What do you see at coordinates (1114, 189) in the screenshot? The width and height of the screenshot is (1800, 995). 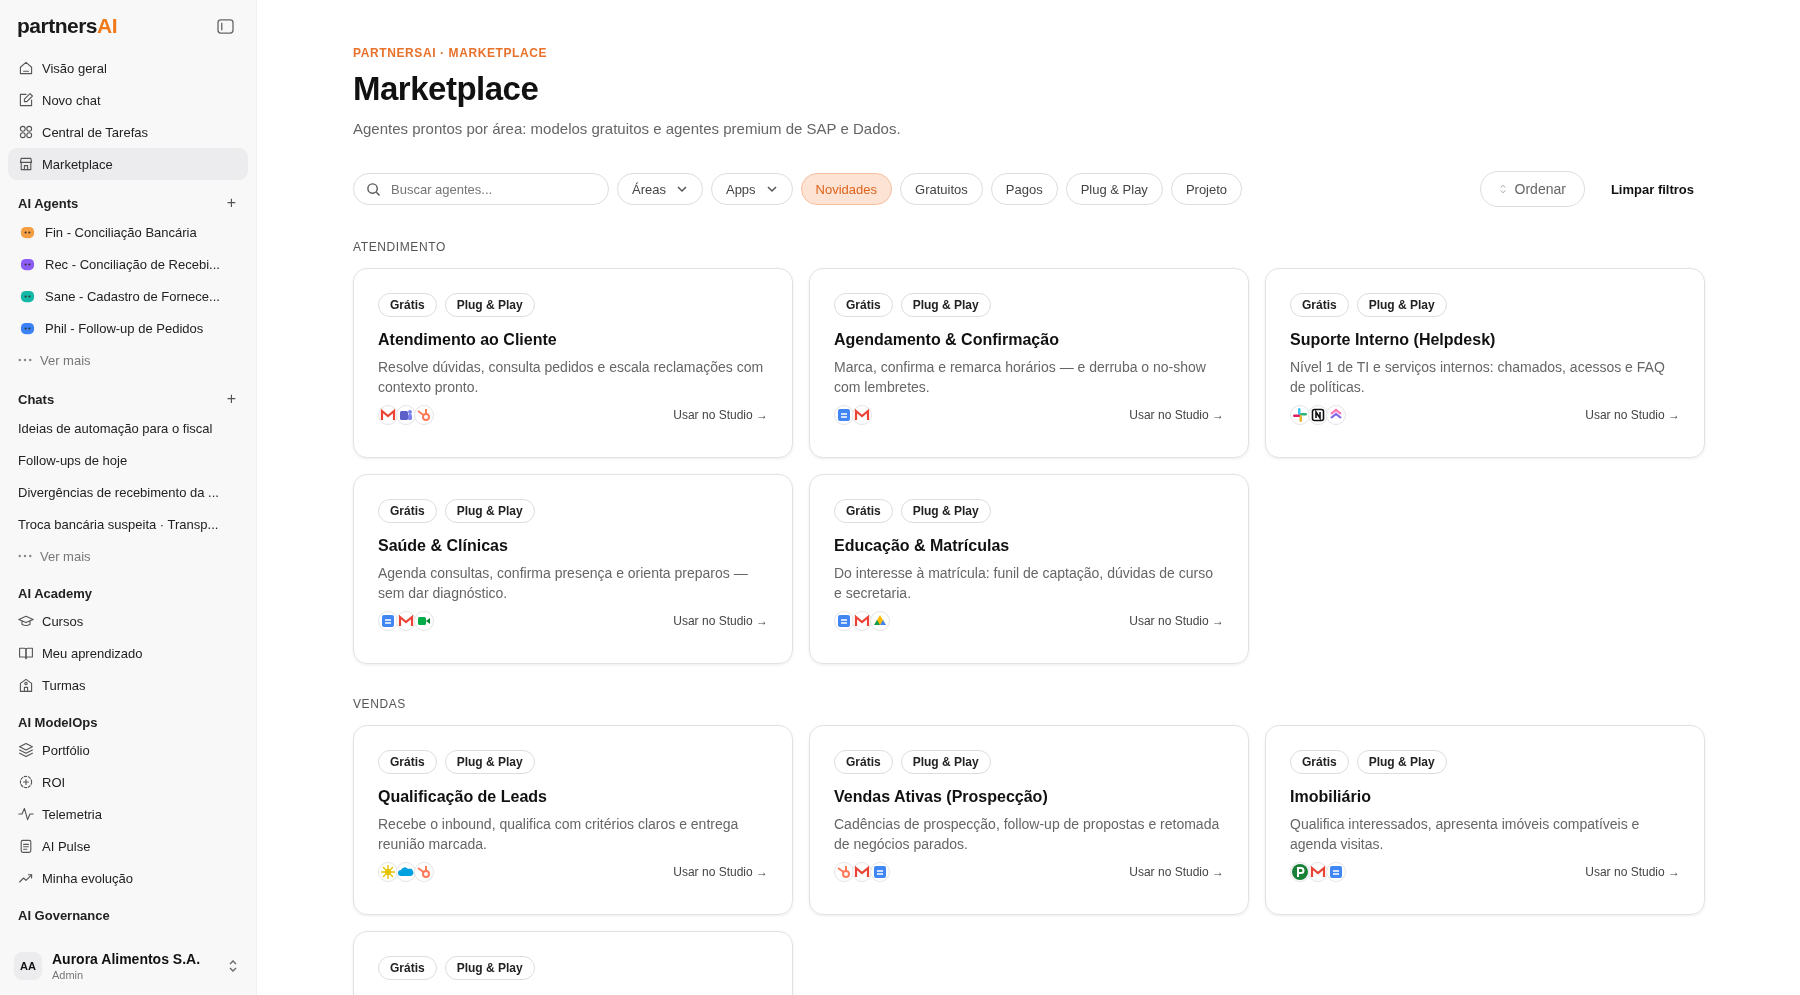 I see `filter-chip: Plug & Play` at bounding box center [1114, 189].